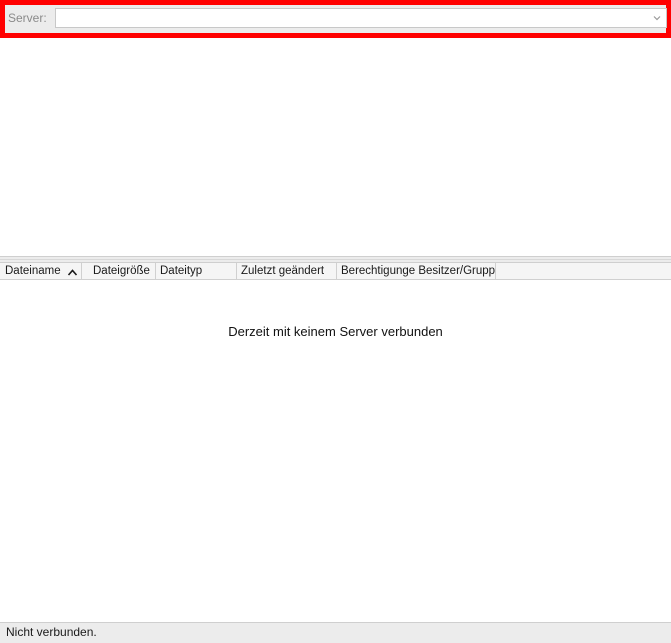 This screenshot has height=643, width=671. What do you see at coordinates (27, 18) in the screenshot?
I see `server-label: Server:` at bounding box center [27, 18].